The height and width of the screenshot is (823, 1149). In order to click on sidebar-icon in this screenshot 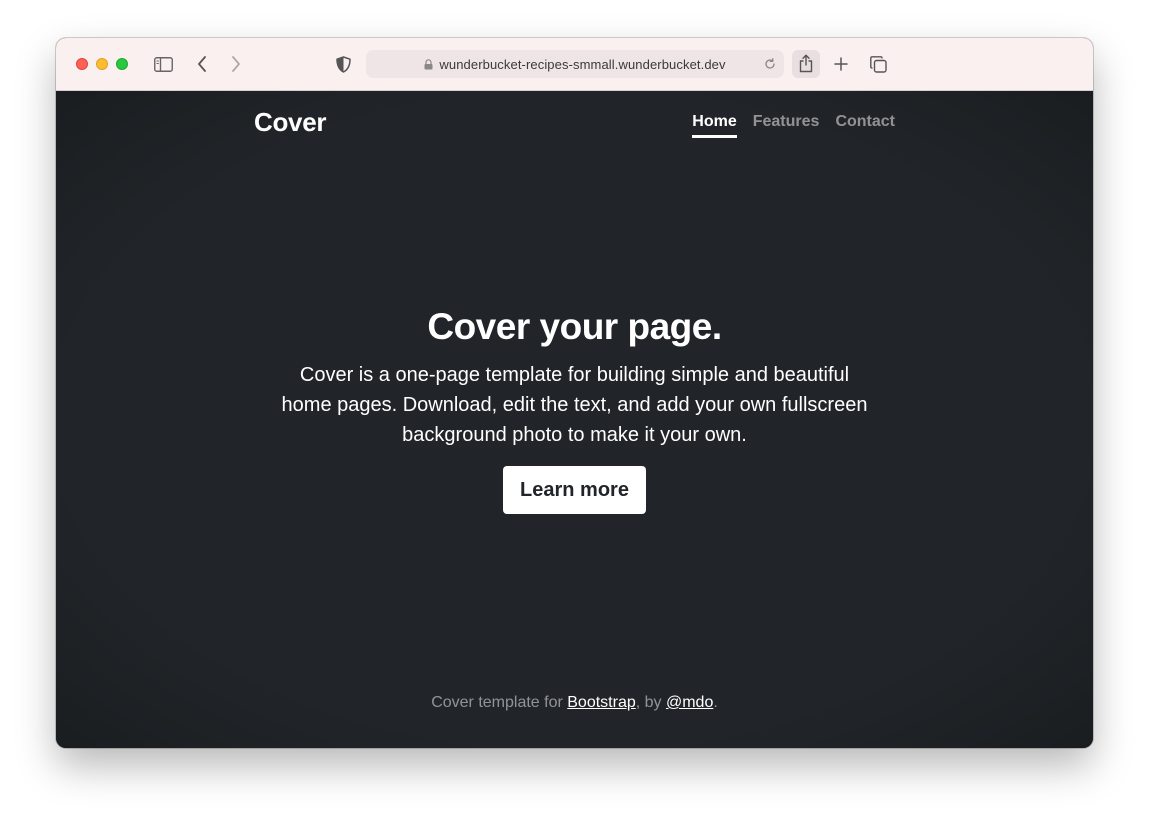, I will do `click(163, 64)`.